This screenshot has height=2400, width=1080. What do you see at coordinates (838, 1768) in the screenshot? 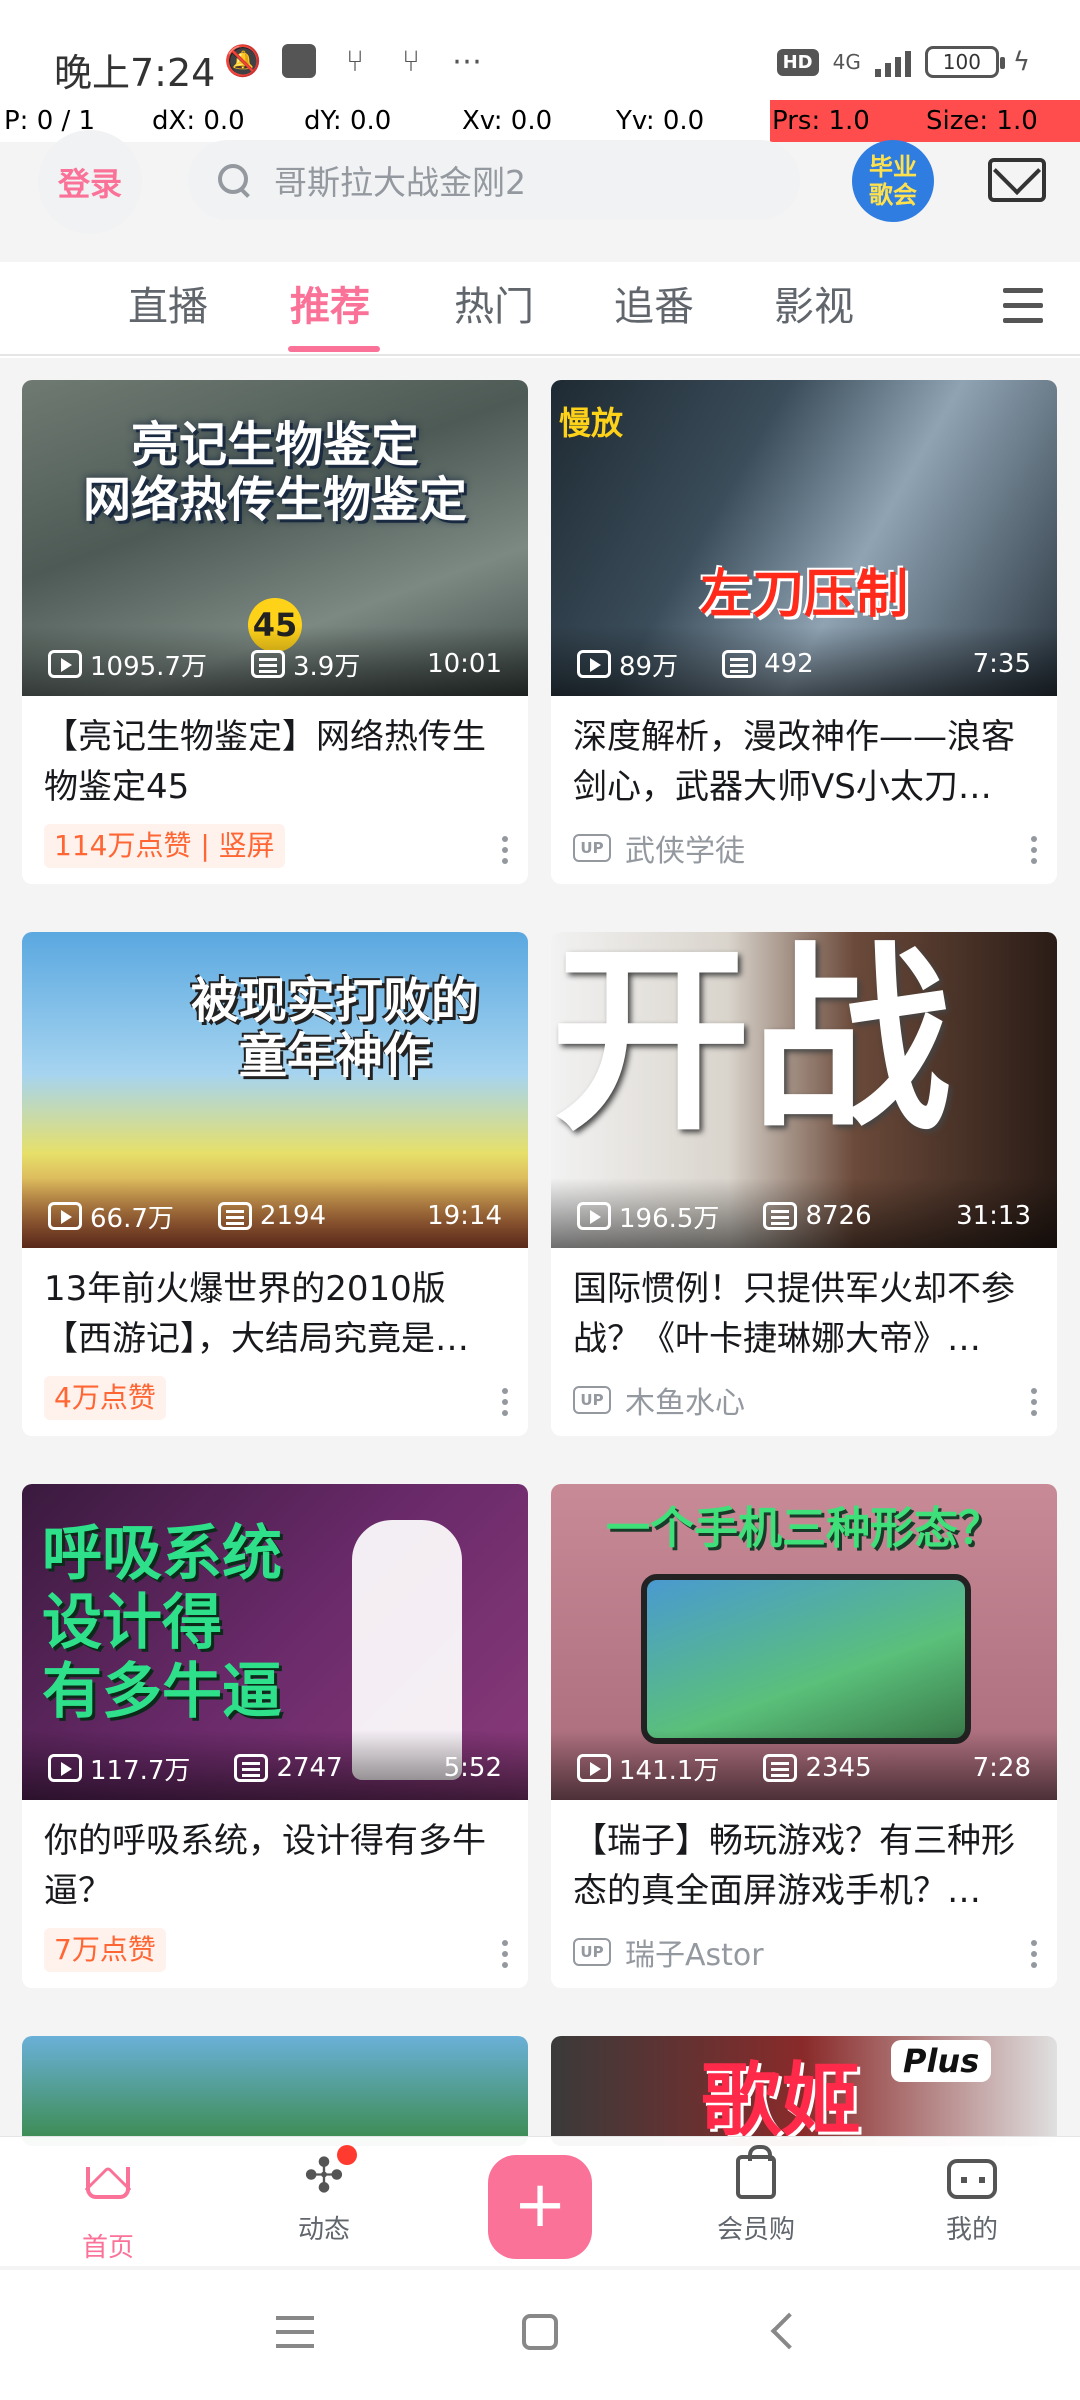
I see `danmaku-count: 2345` at bounding box center [838, 1768].